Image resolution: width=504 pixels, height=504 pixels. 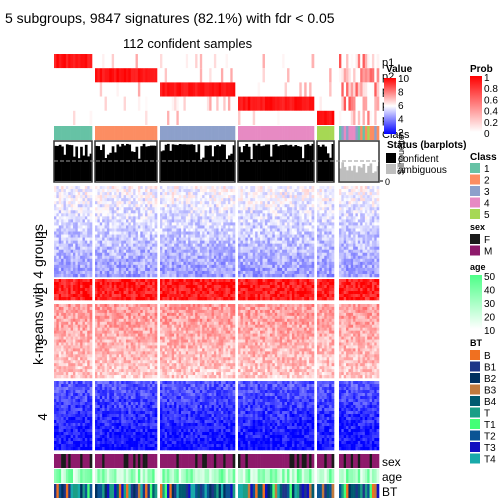 What do you see at coordinates (103, 476) in the screenshot?
I see `age-cell` at bounding box center [103, 476].